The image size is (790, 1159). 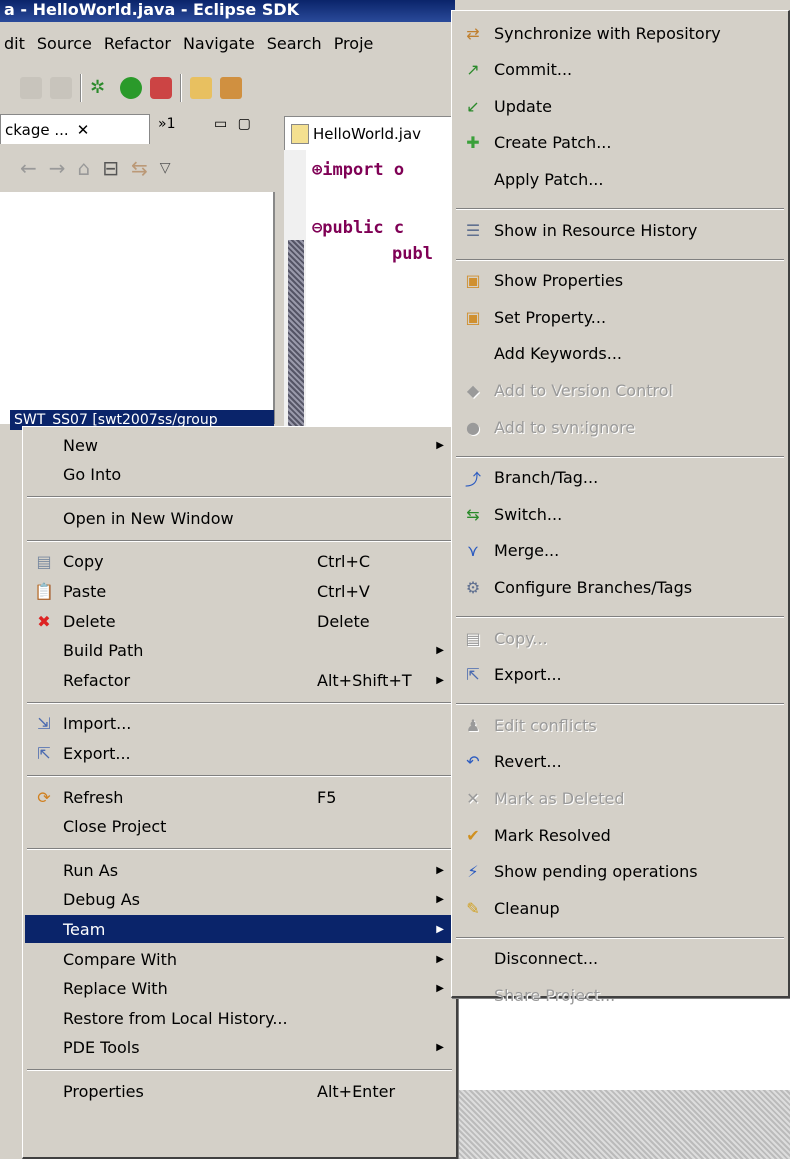 I want to click on link-editor-icon: ⇆, so click(x=139, y=168).